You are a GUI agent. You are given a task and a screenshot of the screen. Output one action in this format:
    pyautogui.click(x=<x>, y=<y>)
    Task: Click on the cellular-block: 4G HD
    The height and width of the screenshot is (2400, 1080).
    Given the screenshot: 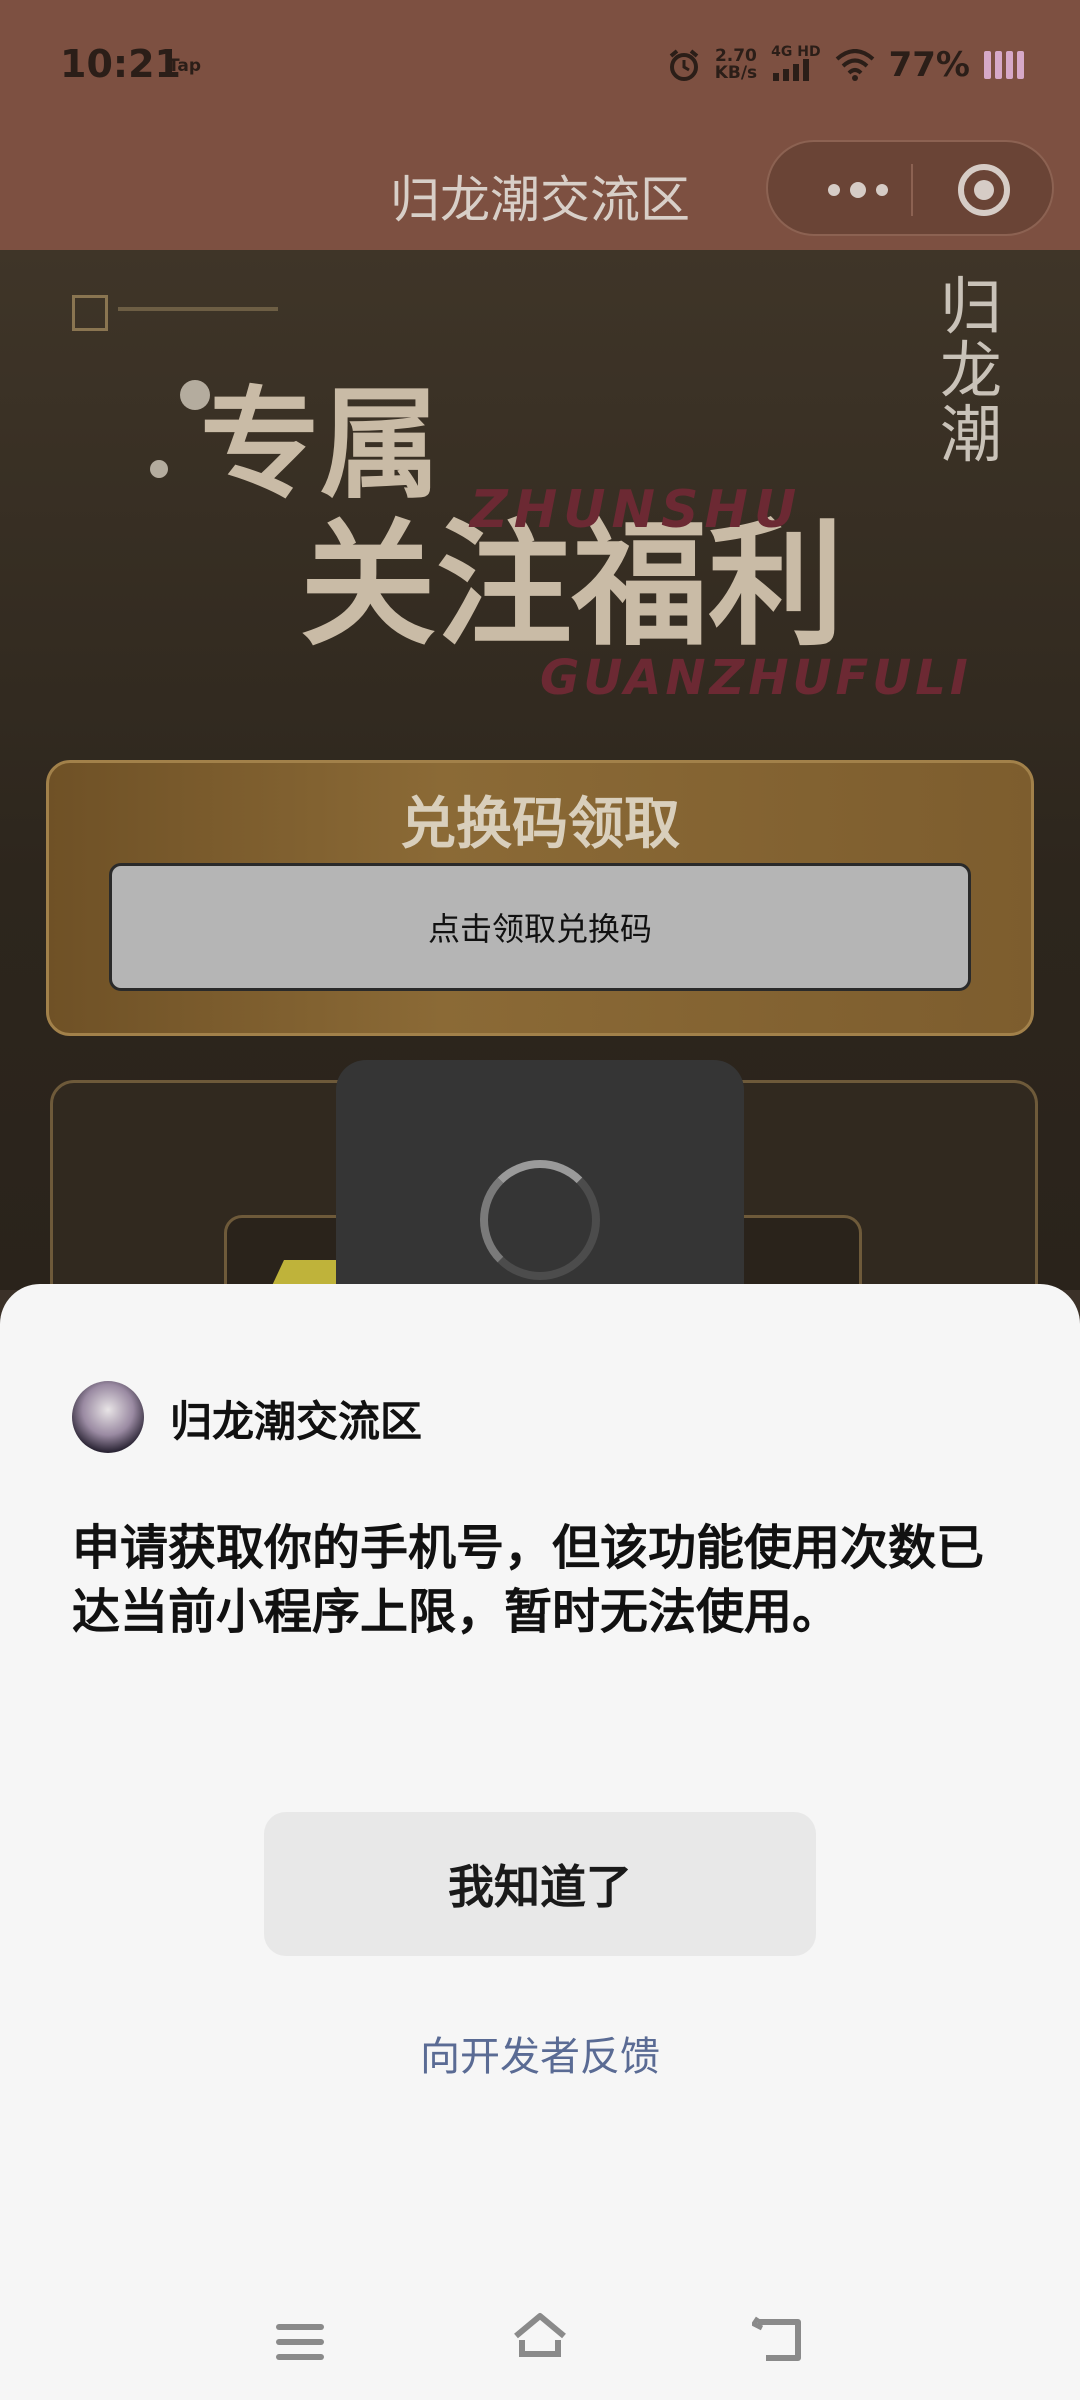 What is the action you would take?
    pyautogui.click(x=796, y=64)
    